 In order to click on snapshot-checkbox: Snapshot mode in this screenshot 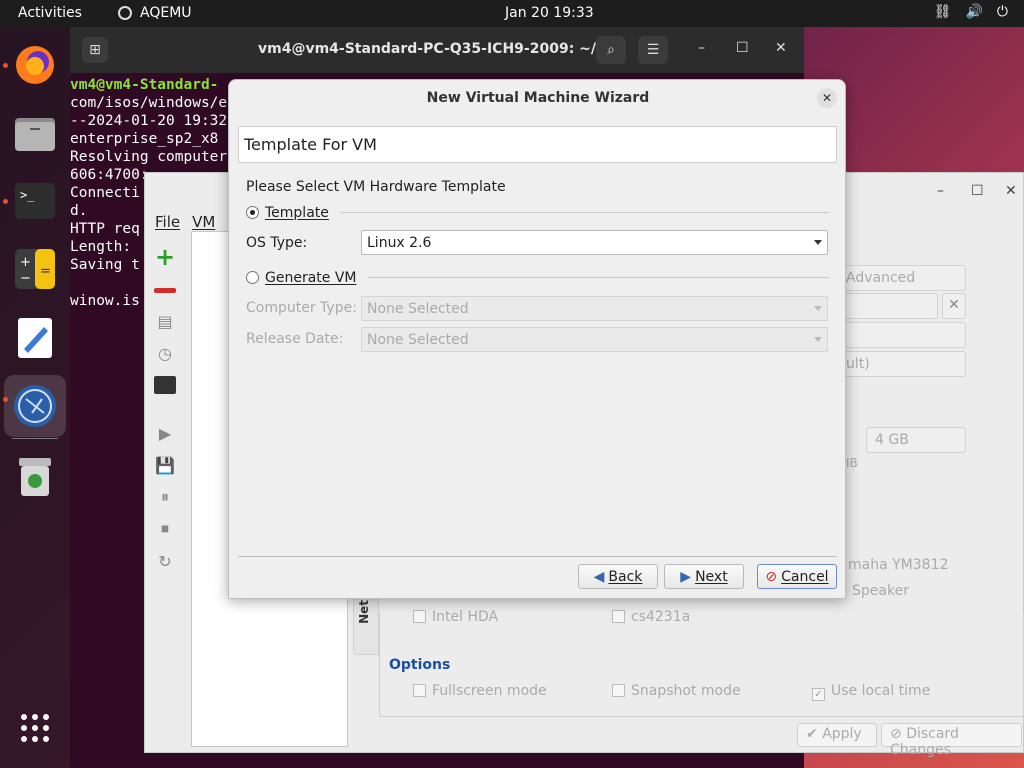, I will do `click(676, 691)`.